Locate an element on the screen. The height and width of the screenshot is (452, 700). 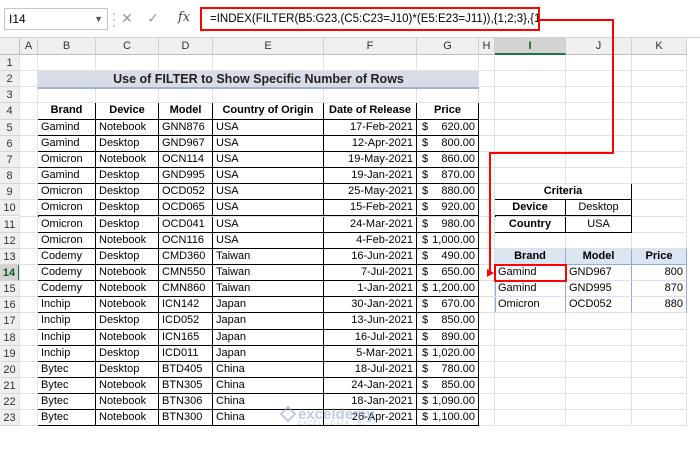
row-header-6: 6 is located at coordinates (10, 143).